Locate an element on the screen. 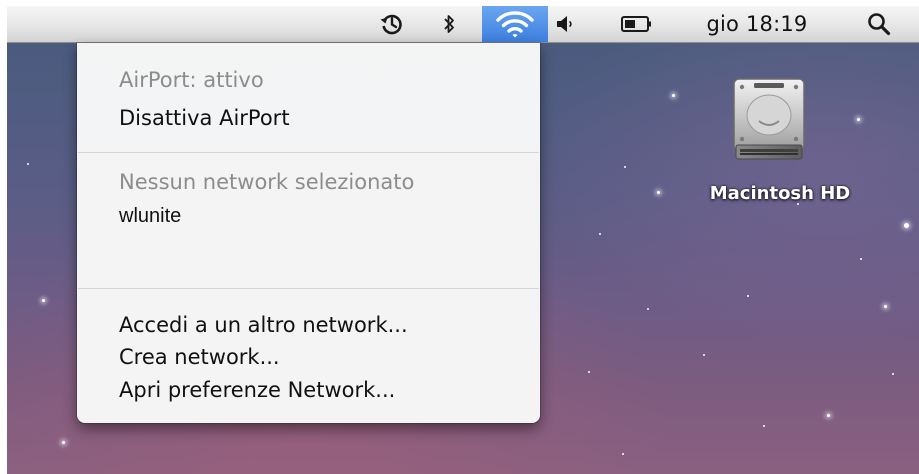 This screenshot has width=919, height=474. time-machine-menu is located at coordinates (392, 24).